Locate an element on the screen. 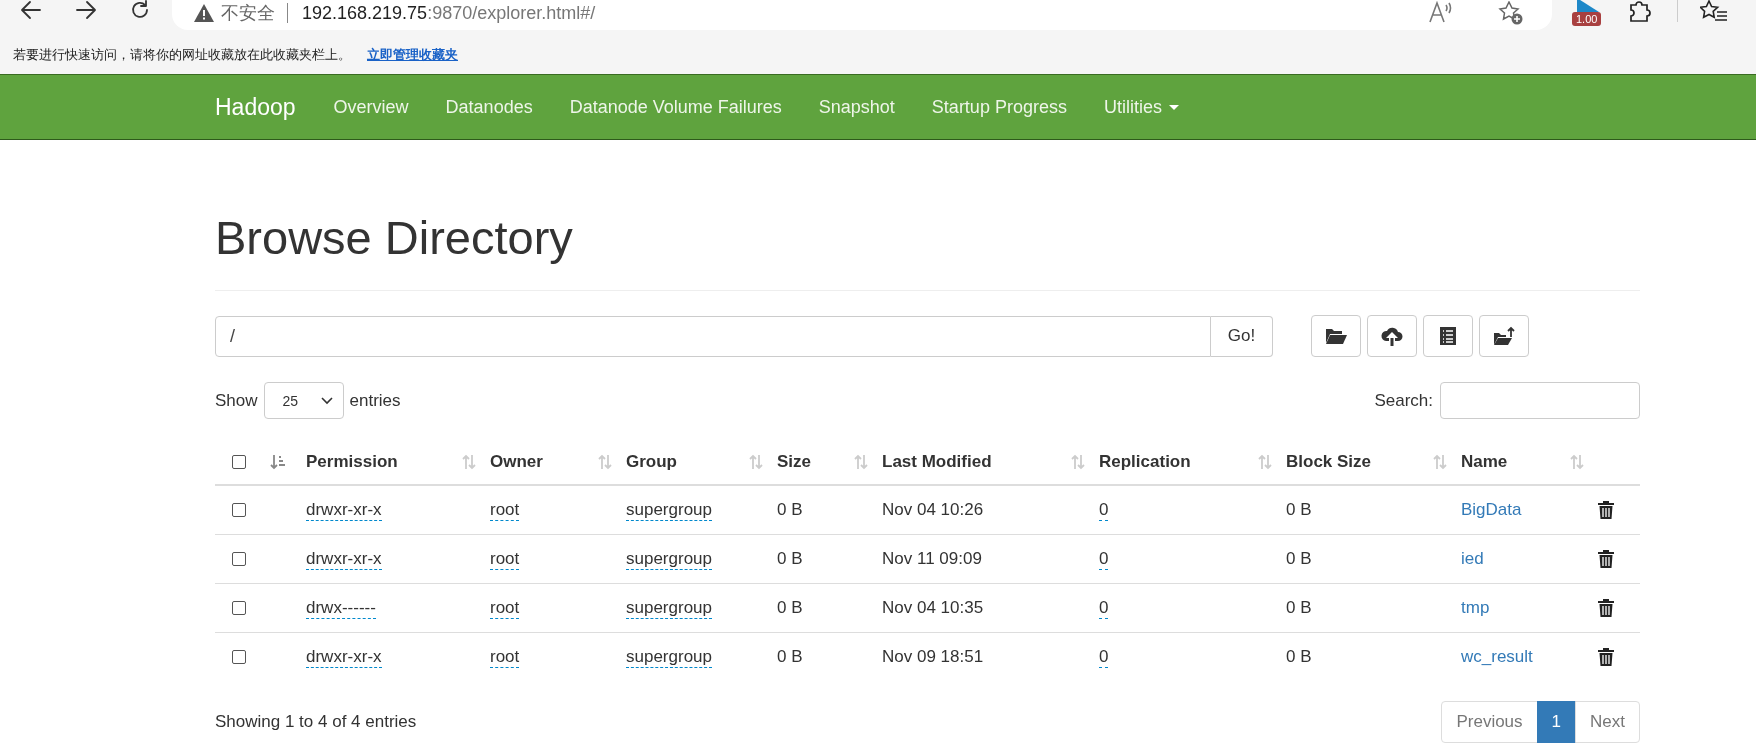  extension-badge: 1.00 is located at coordinates (1587, 19).